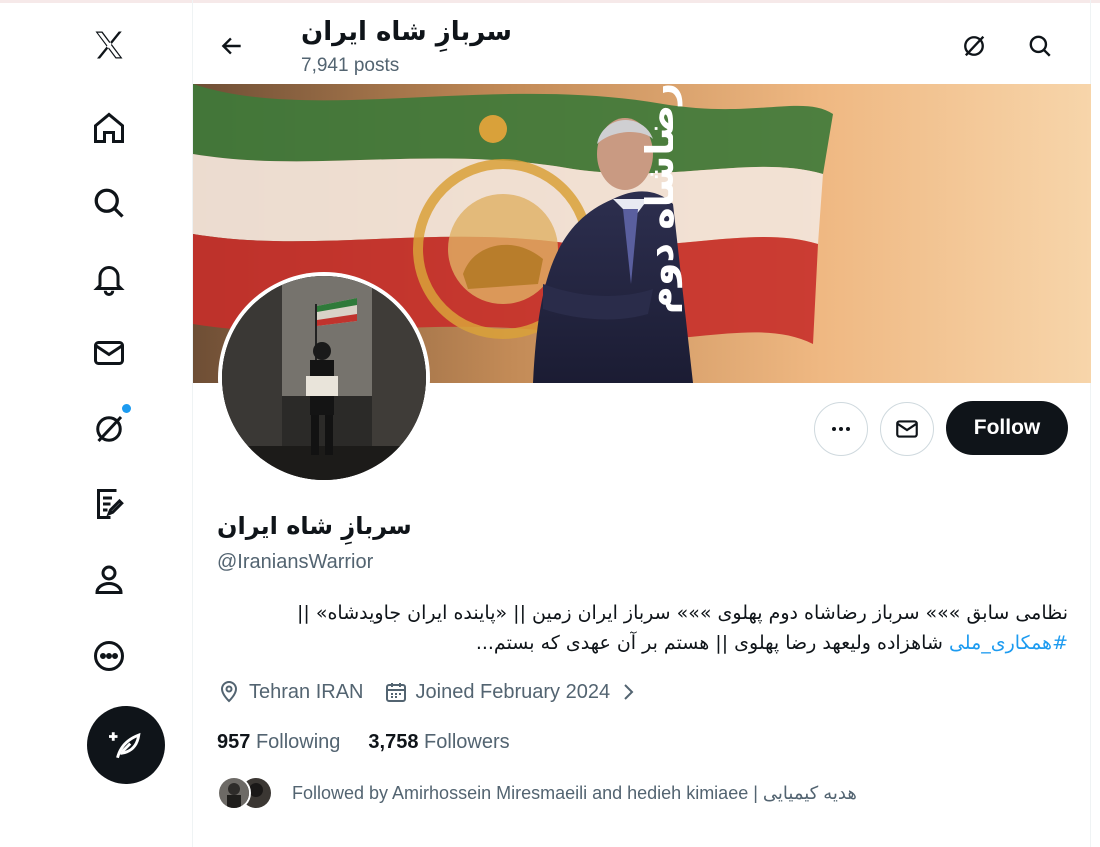 The width and height of the screenshot is (1100, 847). I want to click on feather-plus-icon, so click(125, 745).